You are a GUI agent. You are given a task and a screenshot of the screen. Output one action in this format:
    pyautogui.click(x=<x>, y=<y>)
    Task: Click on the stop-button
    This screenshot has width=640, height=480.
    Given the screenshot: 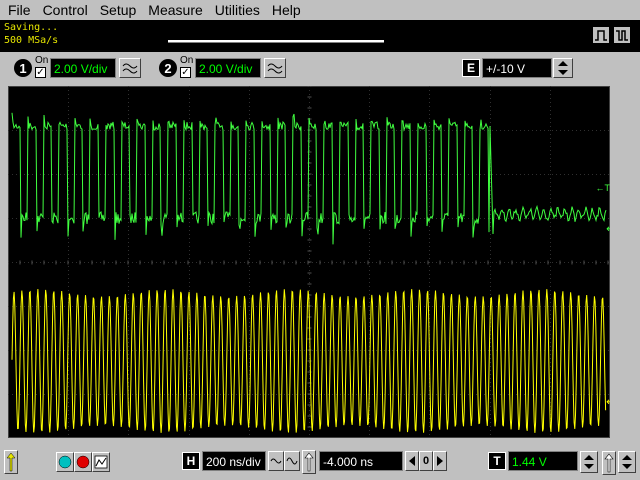 What is the action you would take?
    pyautogui.click(x=83, y=462)
    